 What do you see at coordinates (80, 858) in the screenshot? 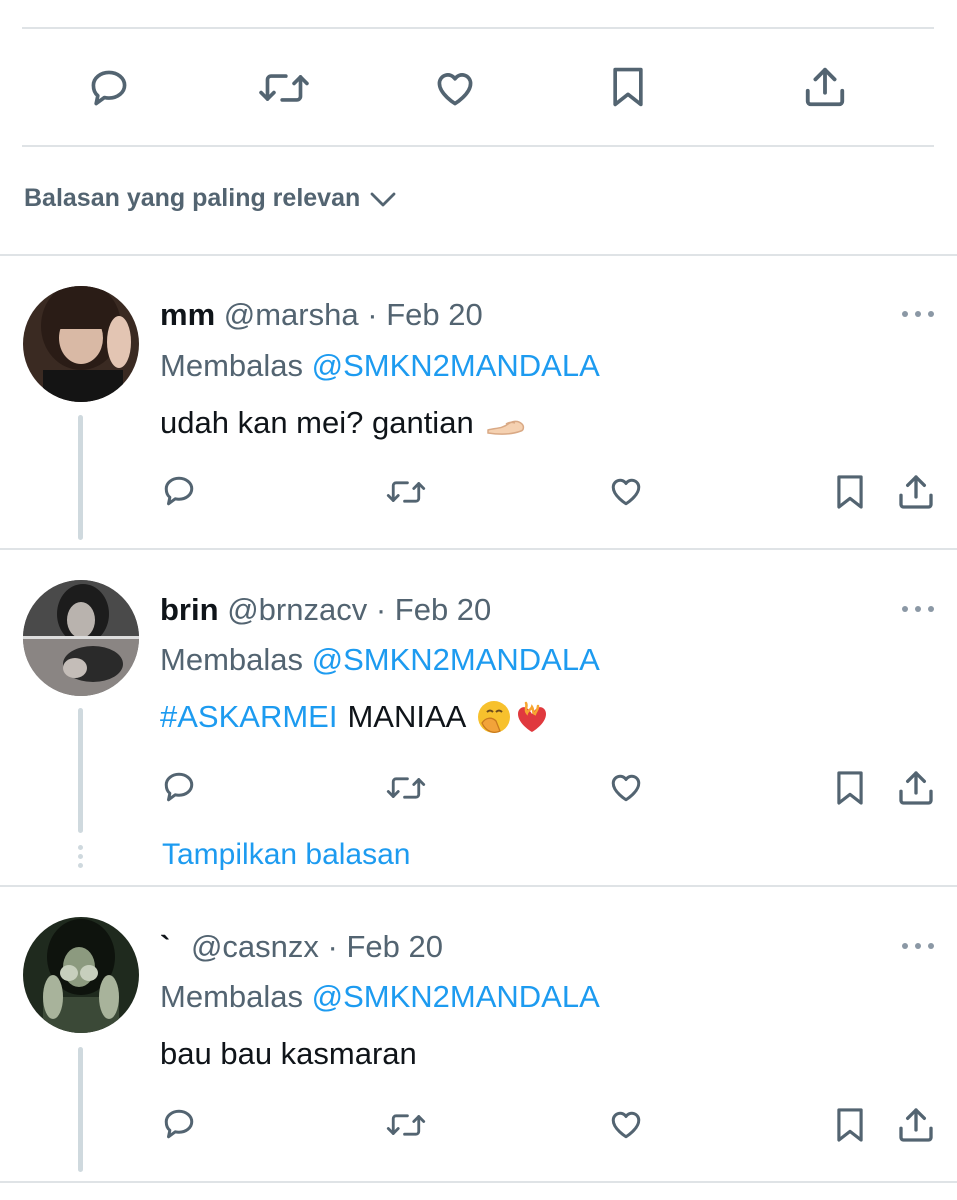
I see `thread-continuation-dots` at bounding box center [80, 858].